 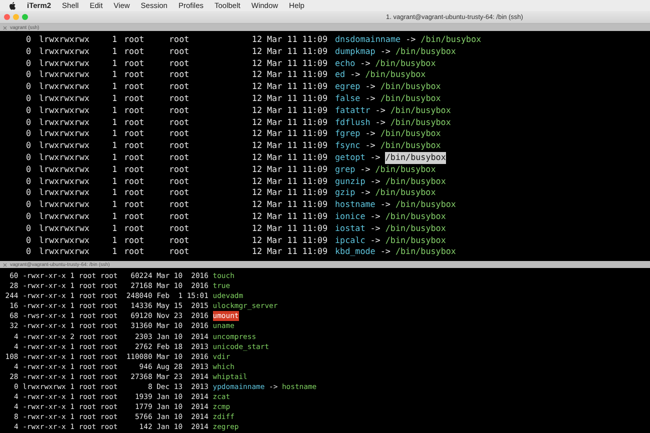 What do you see at coordinates (347, 146) in the screenshot?
I see `file-name: fsync` at bounding box center [347, 146].